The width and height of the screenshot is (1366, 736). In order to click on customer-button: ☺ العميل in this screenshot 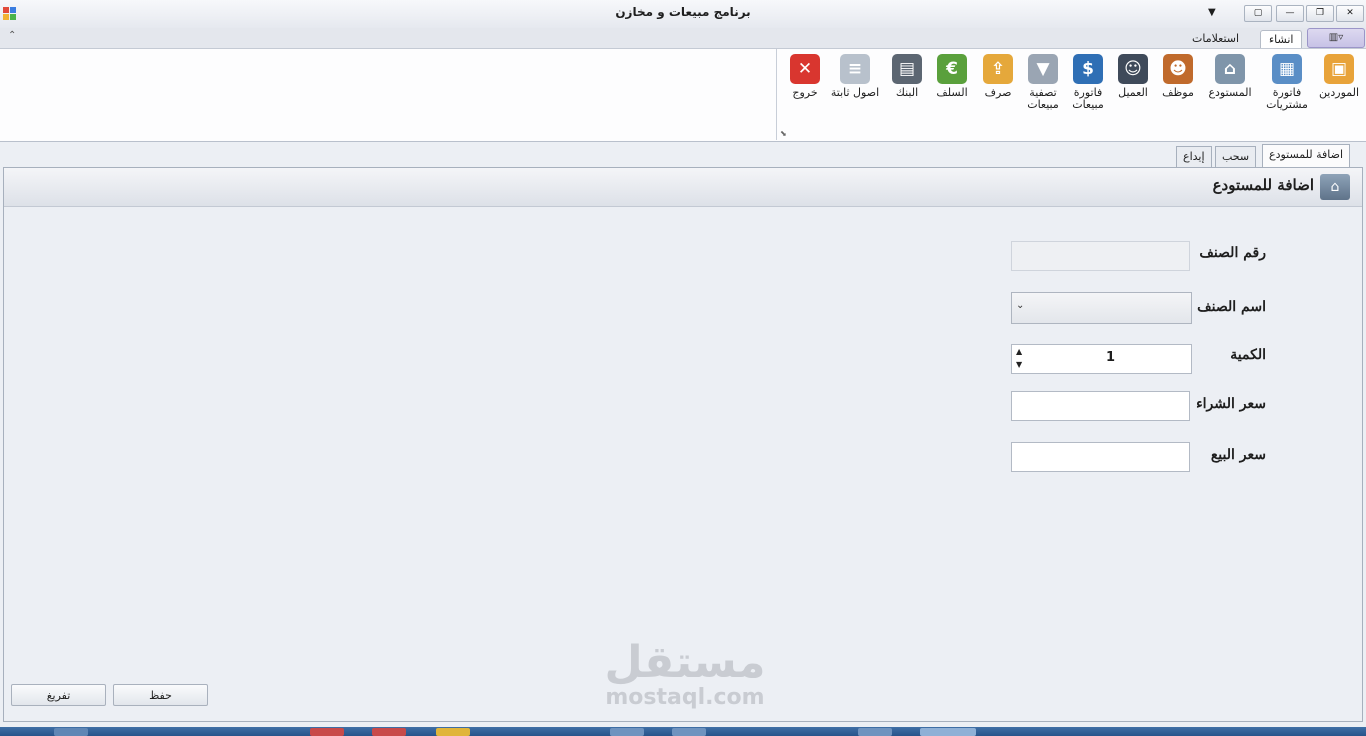, I will do `click(1133, 76)`.